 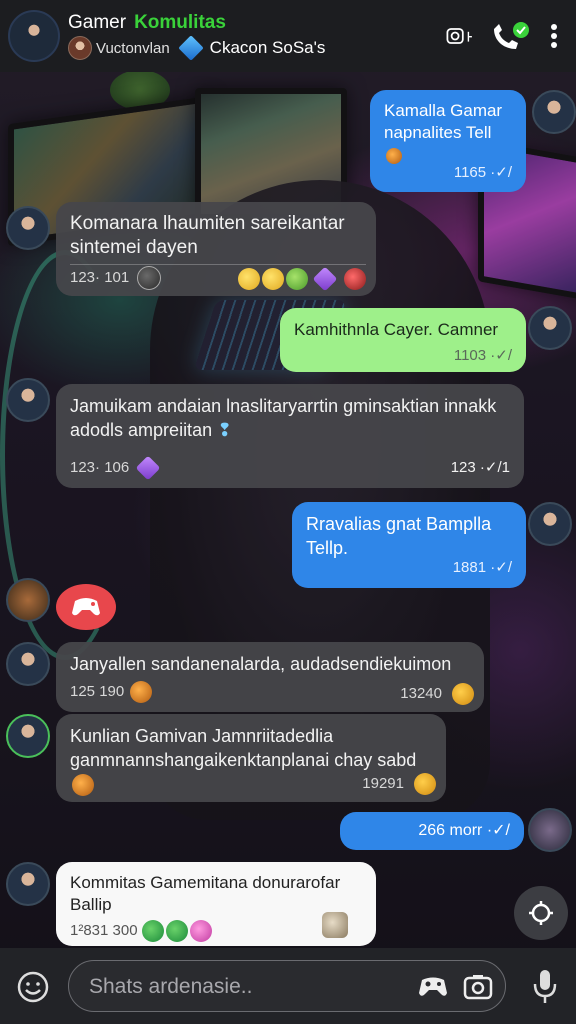 I want to click on call-button, so click(x=510, y=36).